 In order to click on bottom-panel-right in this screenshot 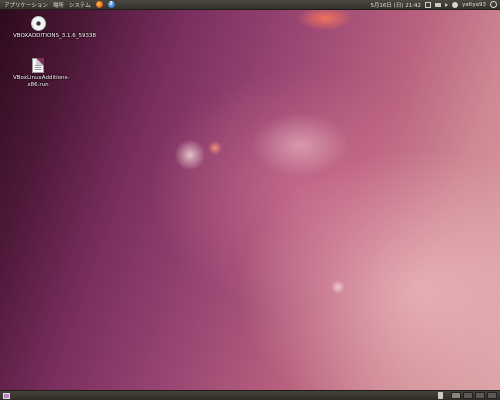, I will do `click(469, 395)`.